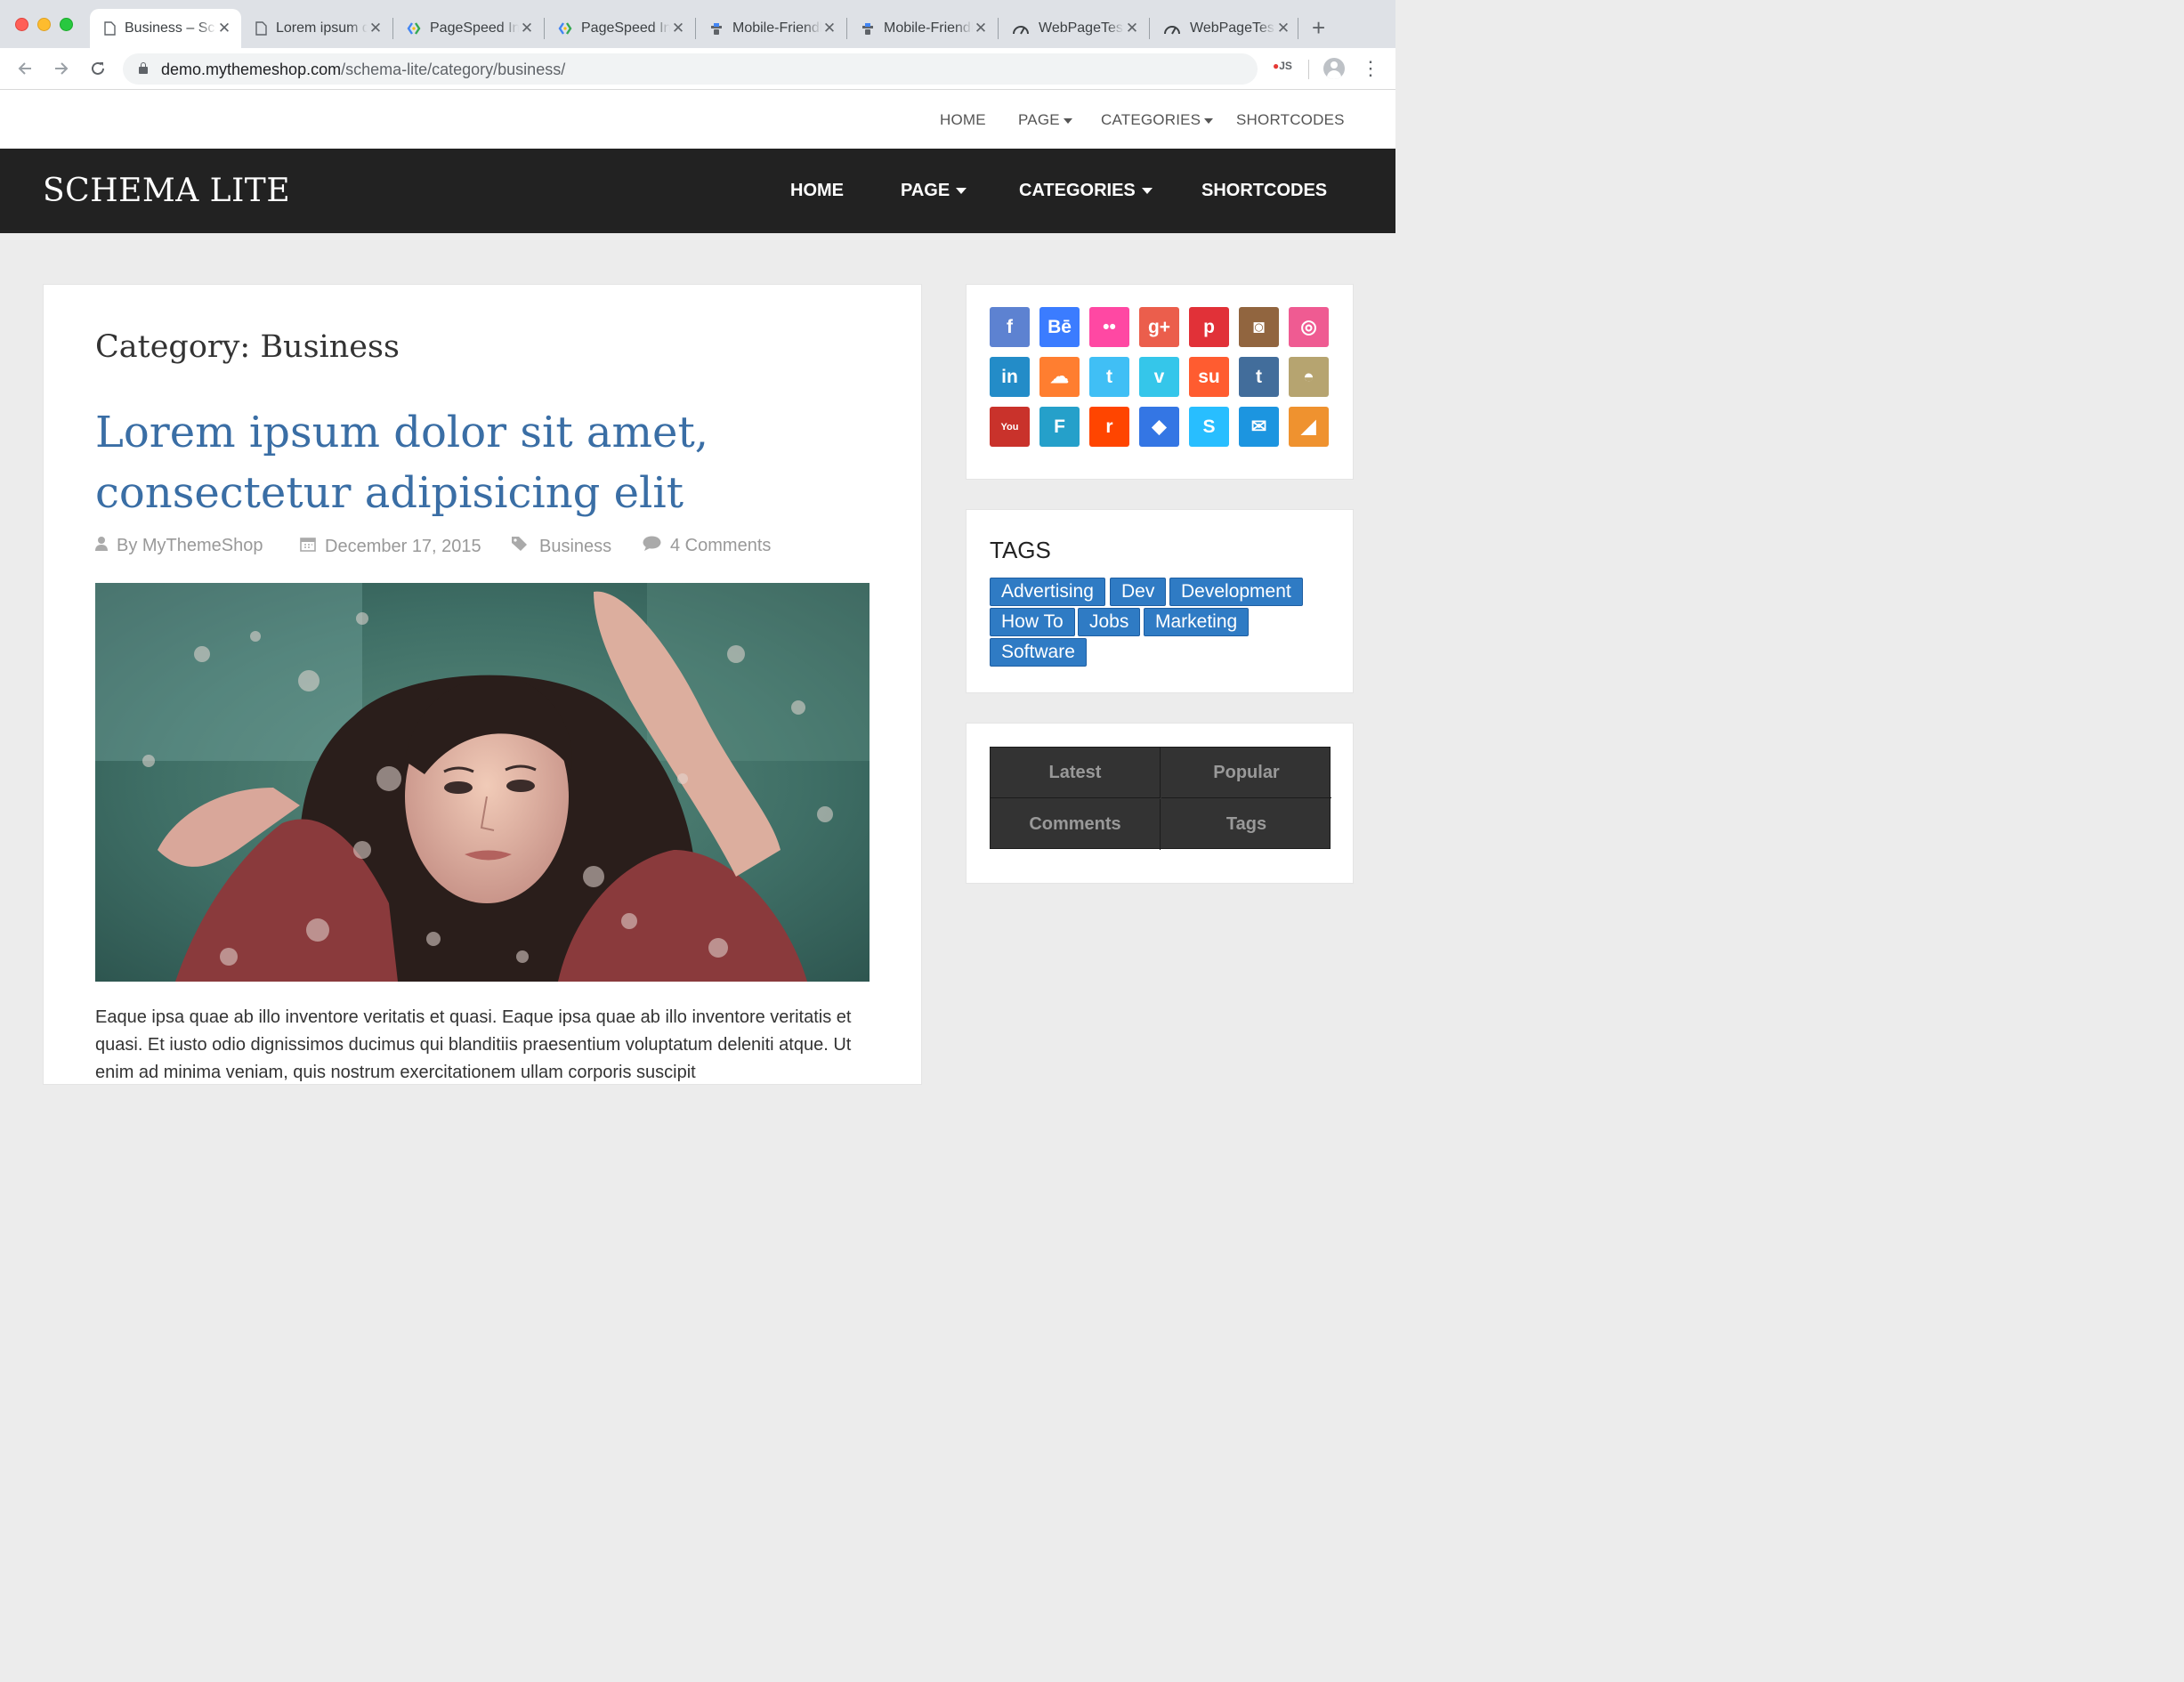  What do you see at coordinates (1159, 327) in the screenshot?
I see `google-plus-icon: g+` at bounding box center [1159, 327].